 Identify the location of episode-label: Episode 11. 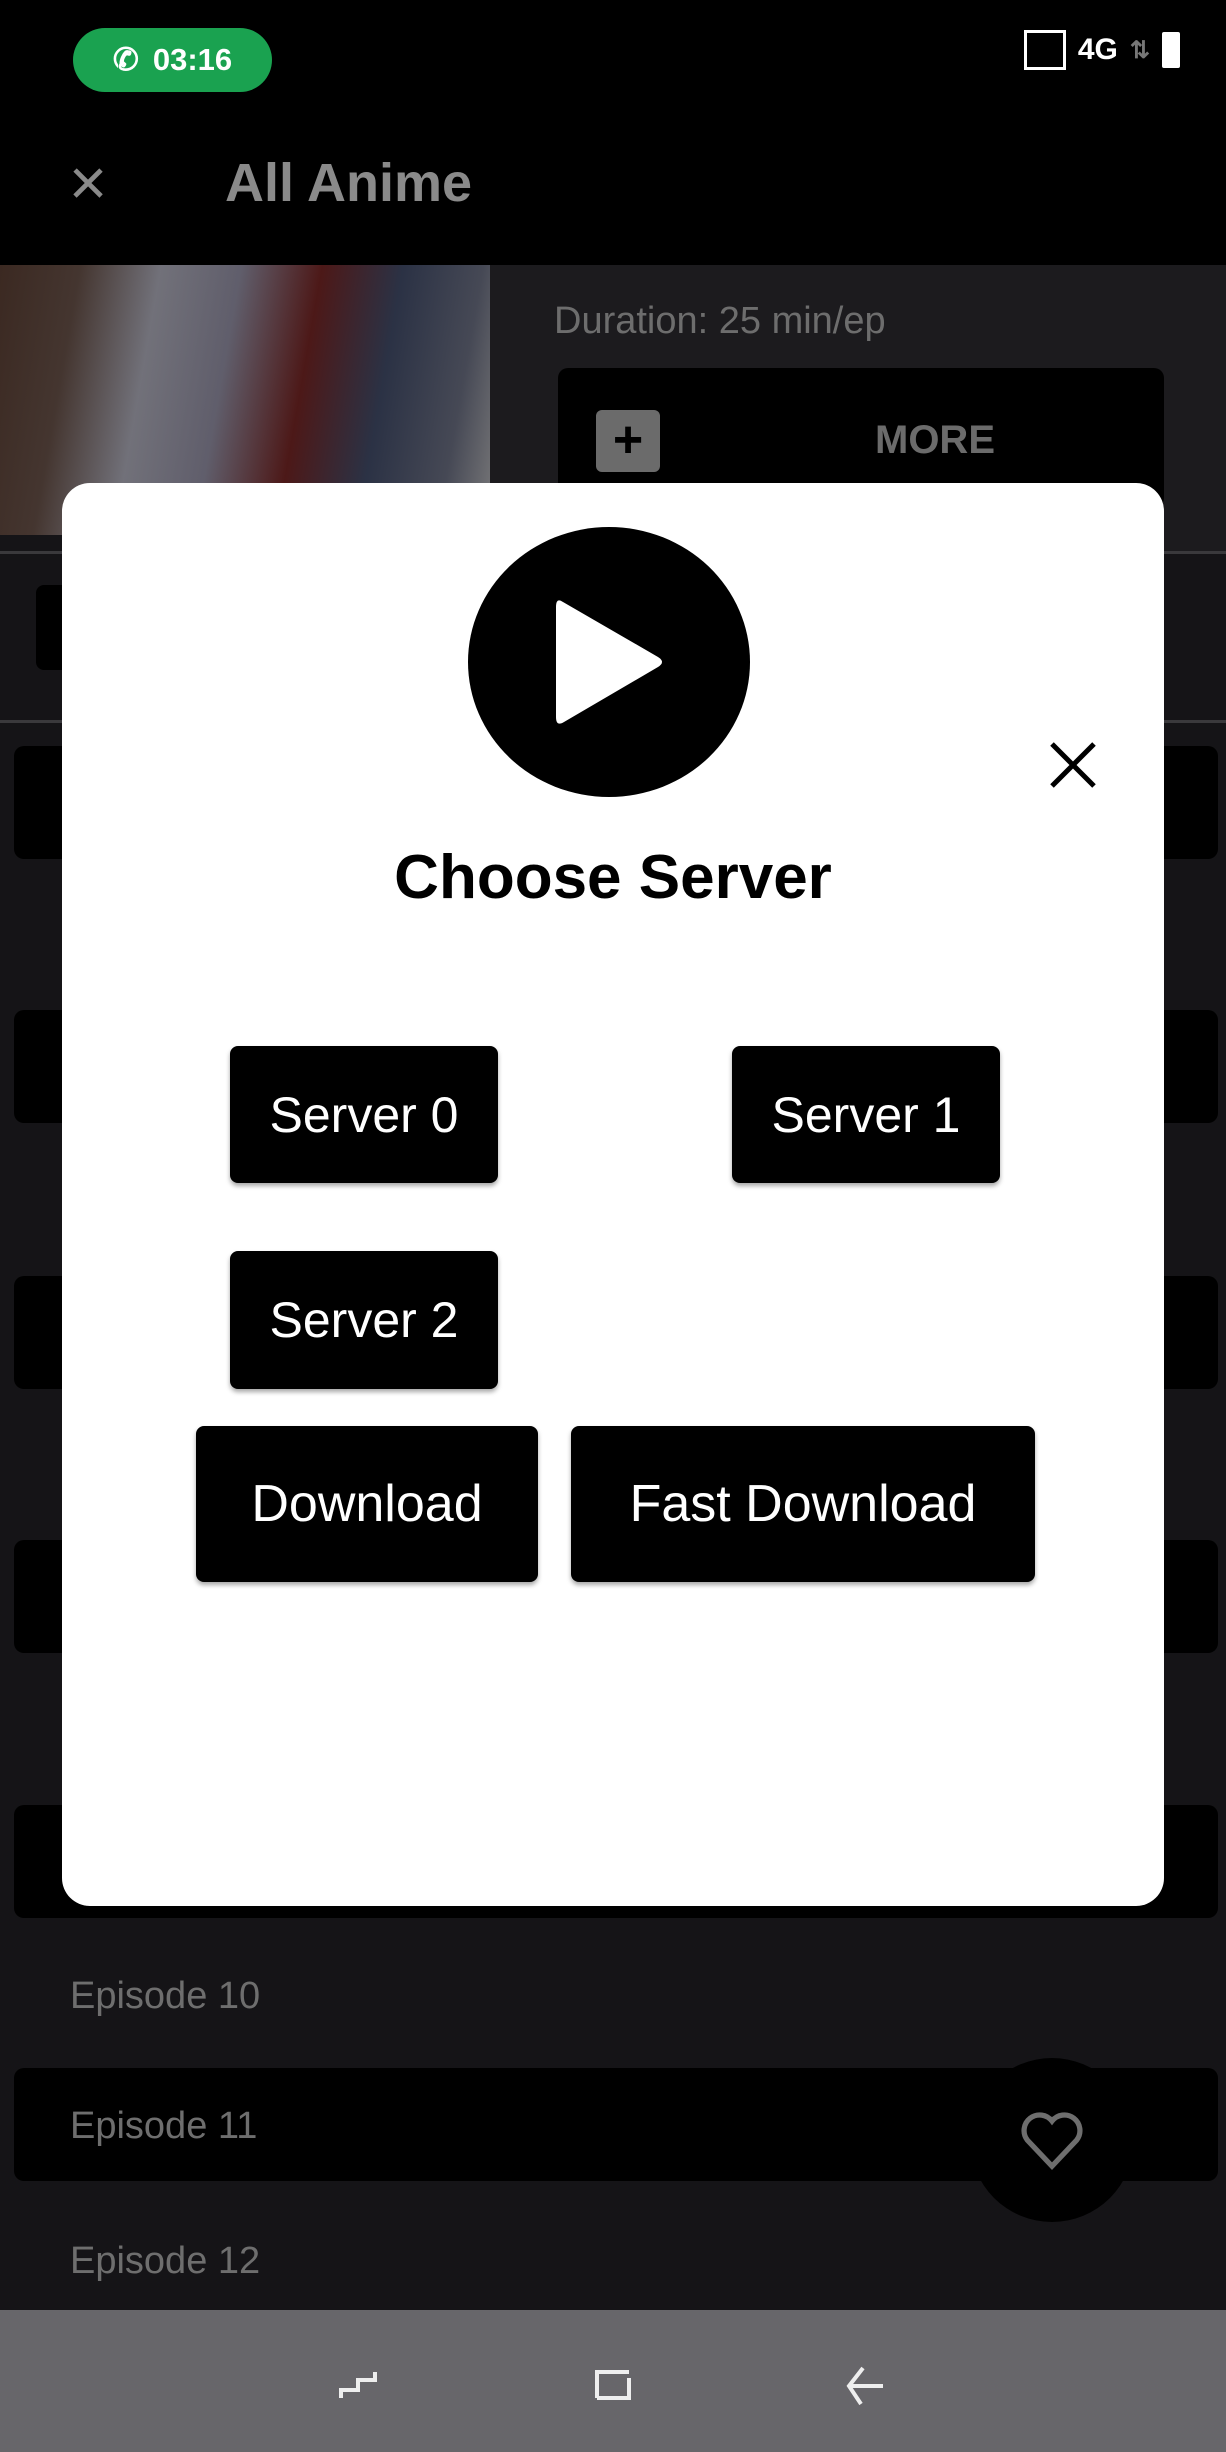
(164, 2126).